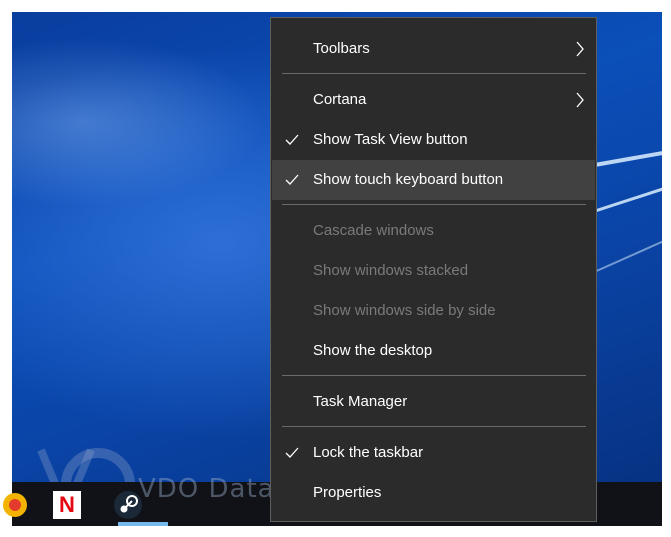 This screenshot has width=671, height=537. Describe the element at coordinates (360, 401) in the screenshot. I see `menu-item-label: Task Manager` at that location.